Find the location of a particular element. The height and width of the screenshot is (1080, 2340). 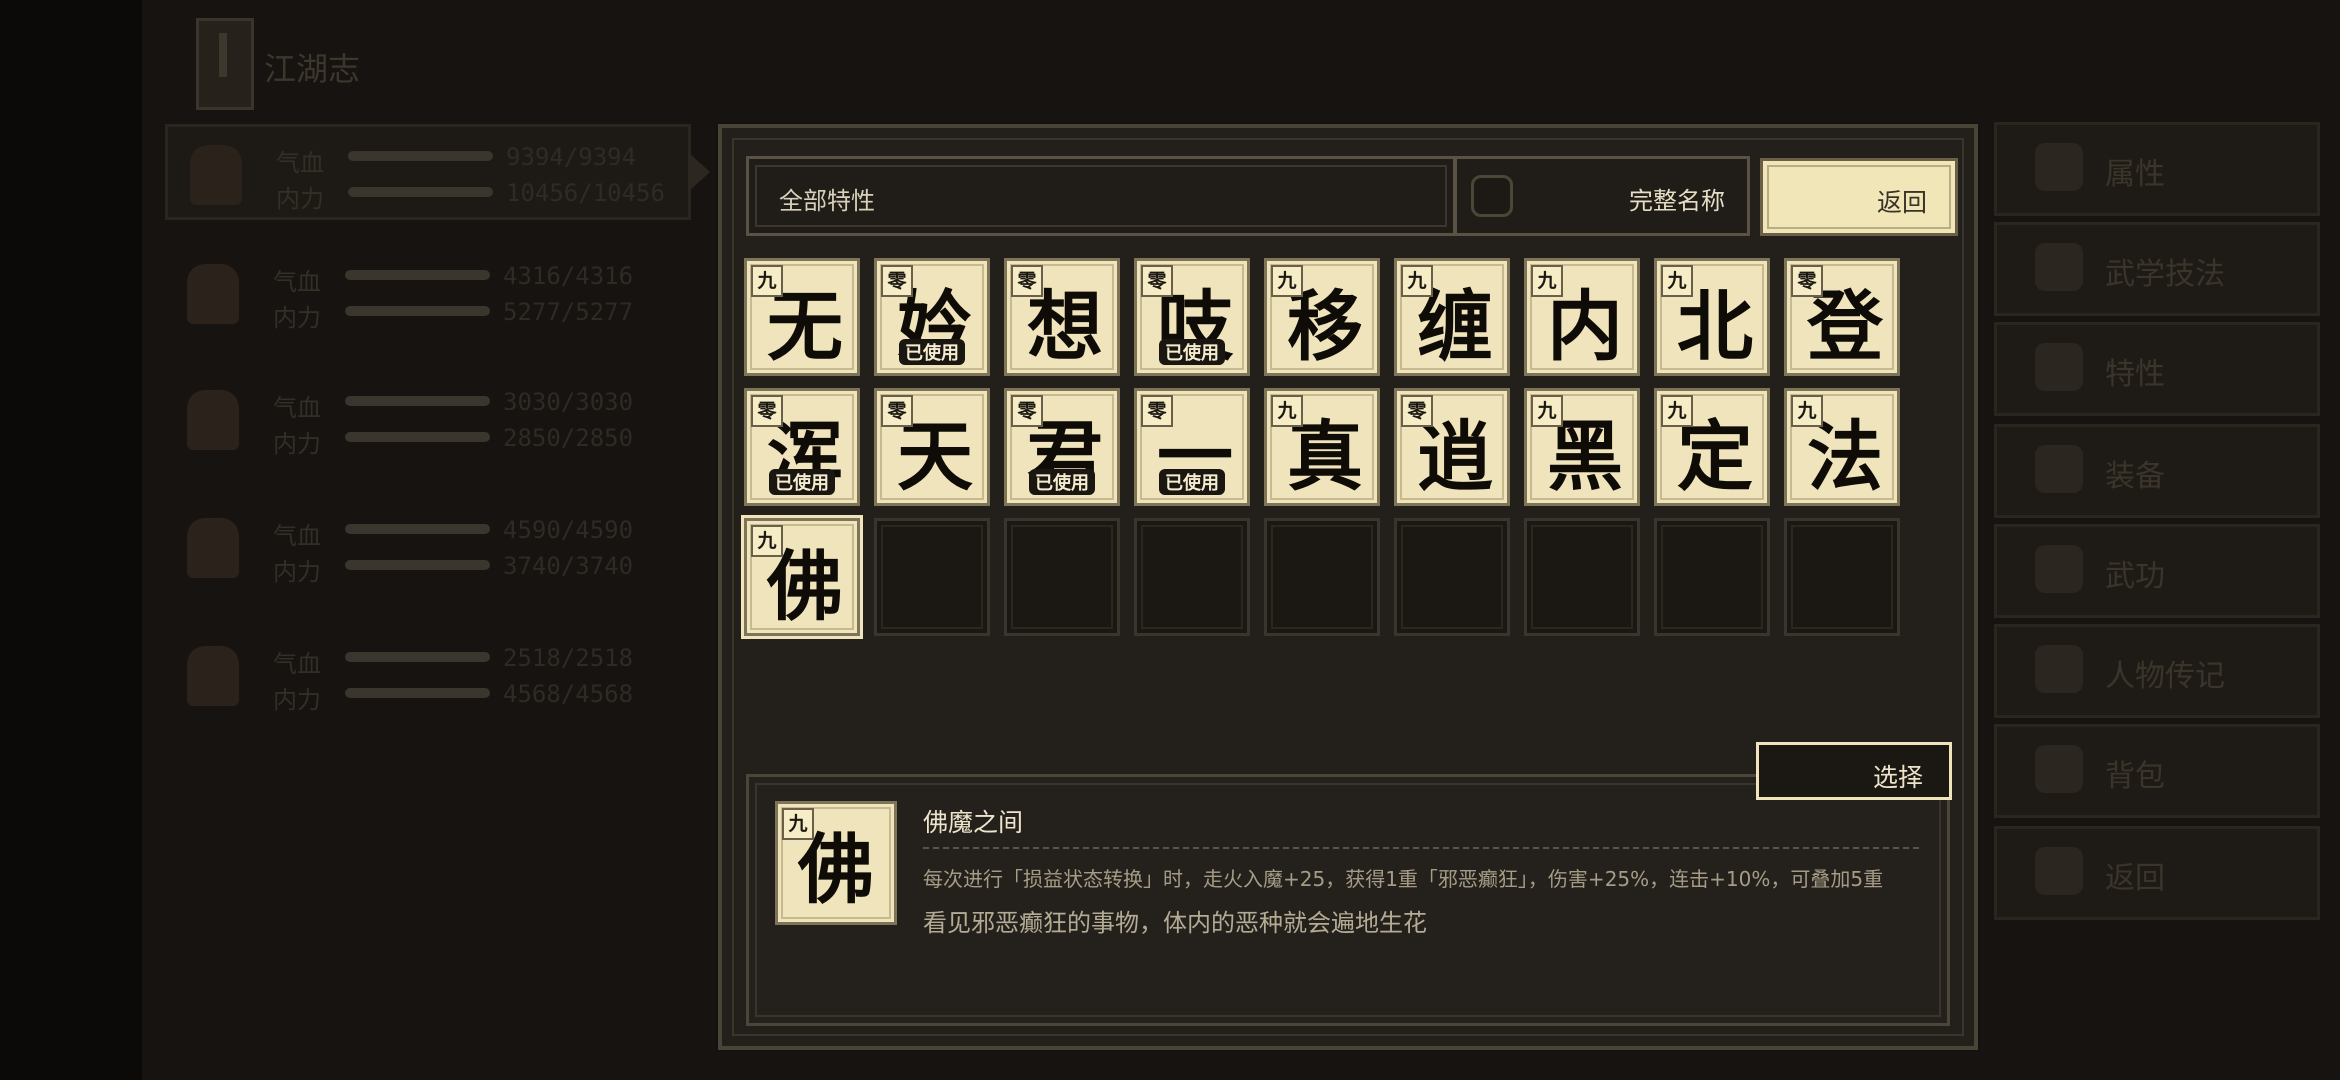

left-letterbox is located at coordinates (71, 540).